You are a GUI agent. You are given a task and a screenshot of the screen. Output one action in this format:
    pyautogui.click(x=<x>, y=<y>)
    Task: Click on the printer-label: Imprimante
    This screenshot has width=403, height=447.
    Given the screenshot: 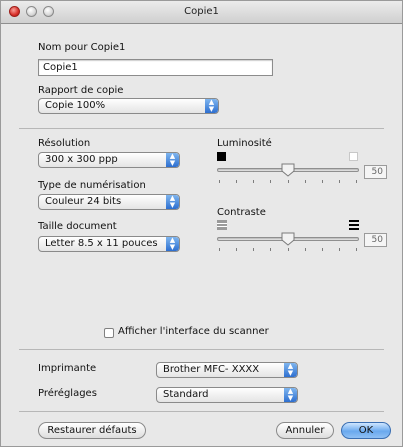 What is the action you would take?
    pyautogui.click(x=67, y=368)
    